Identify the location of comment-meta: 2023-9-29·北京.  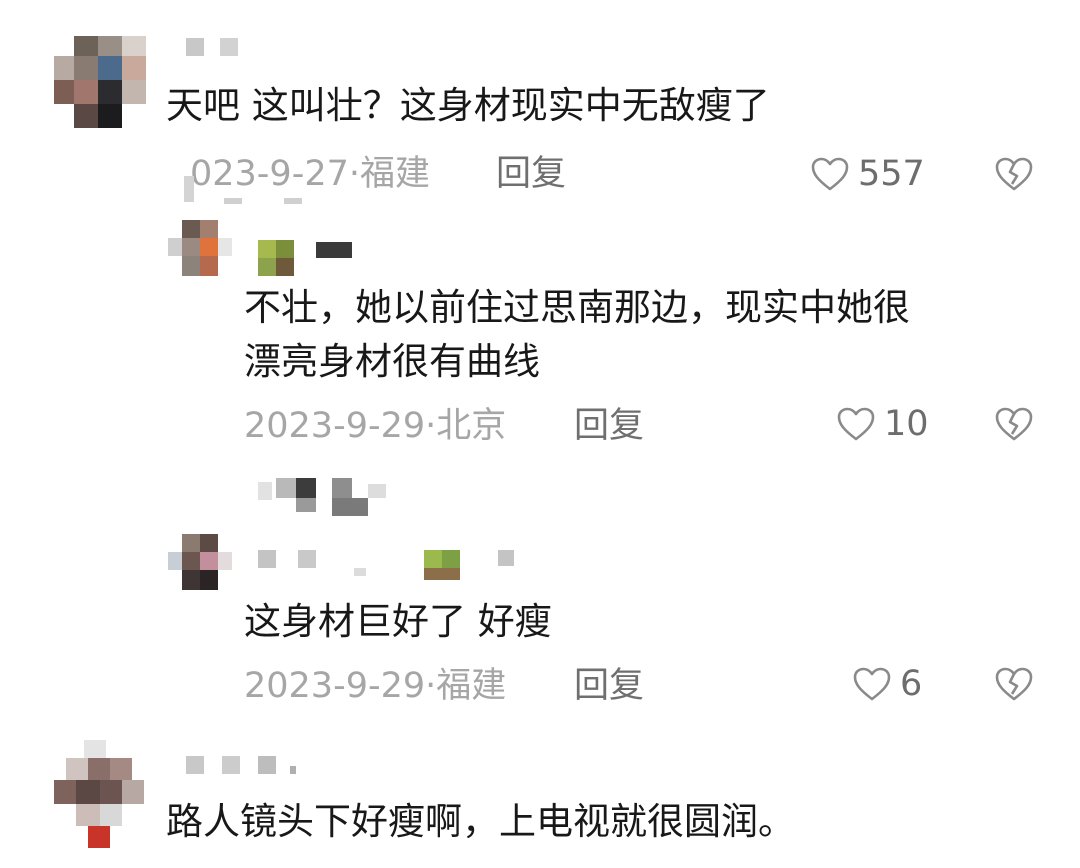
(375, 426).